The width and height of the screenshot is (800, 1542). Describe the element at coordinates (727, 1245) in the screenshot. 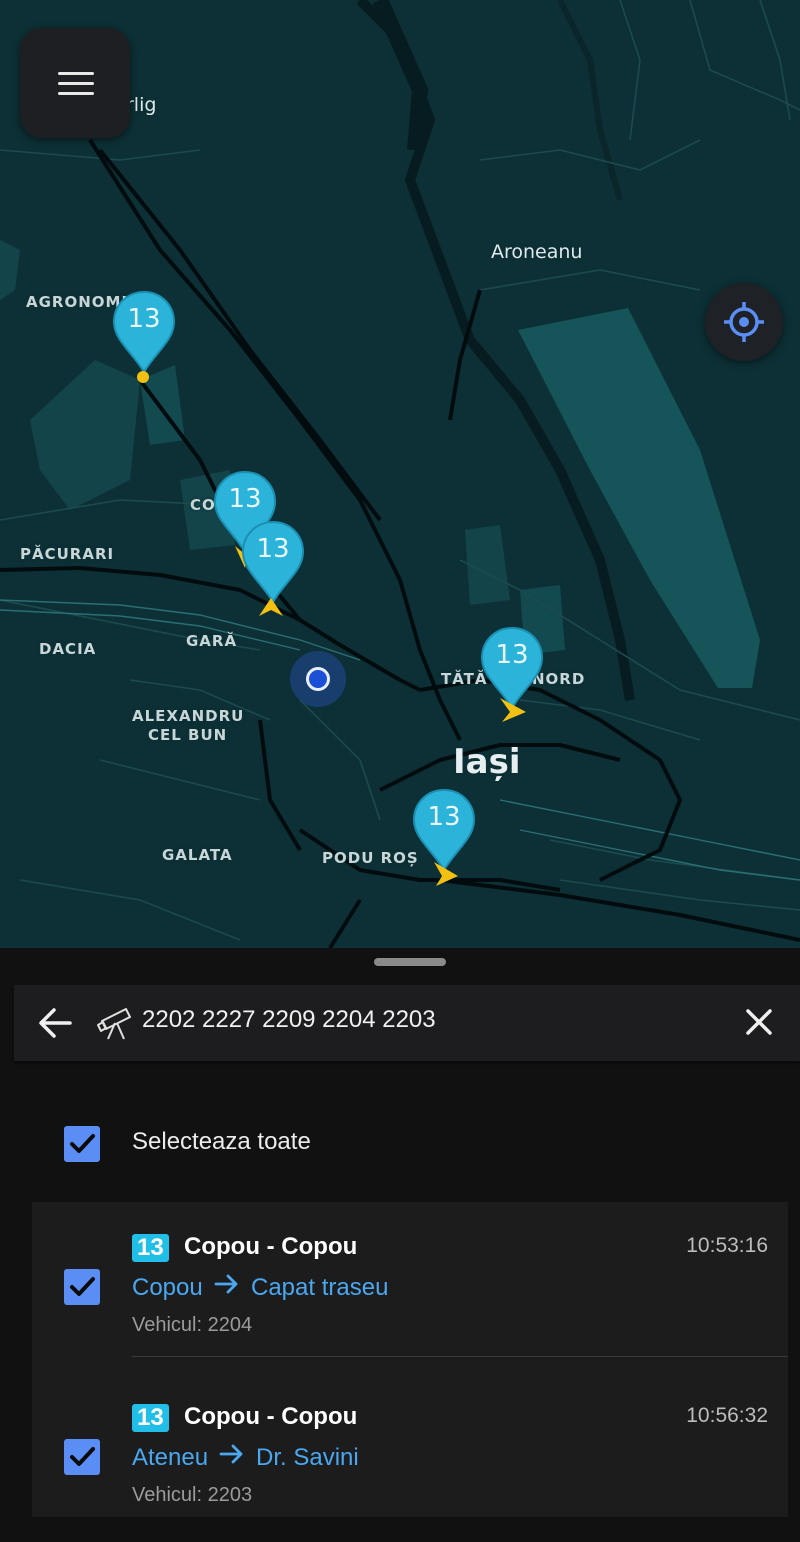

I see `update-time: 10:53:16` at that location.